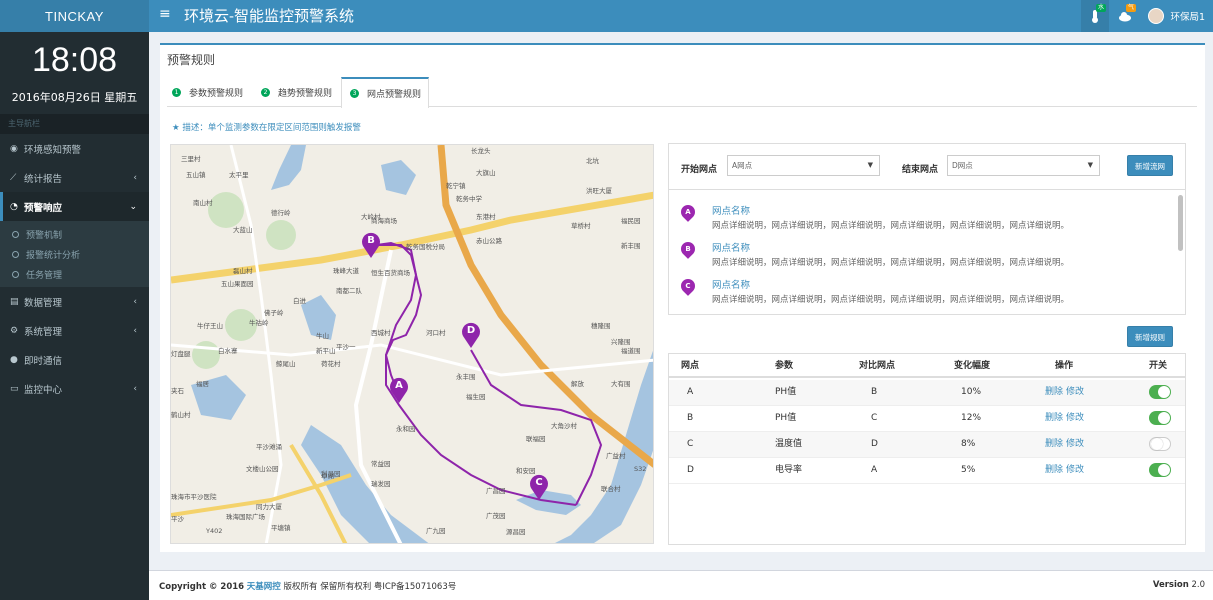 This screenshot has height=600, width=1213. I want to click on map-label: 商海商场, so click(384, 221).